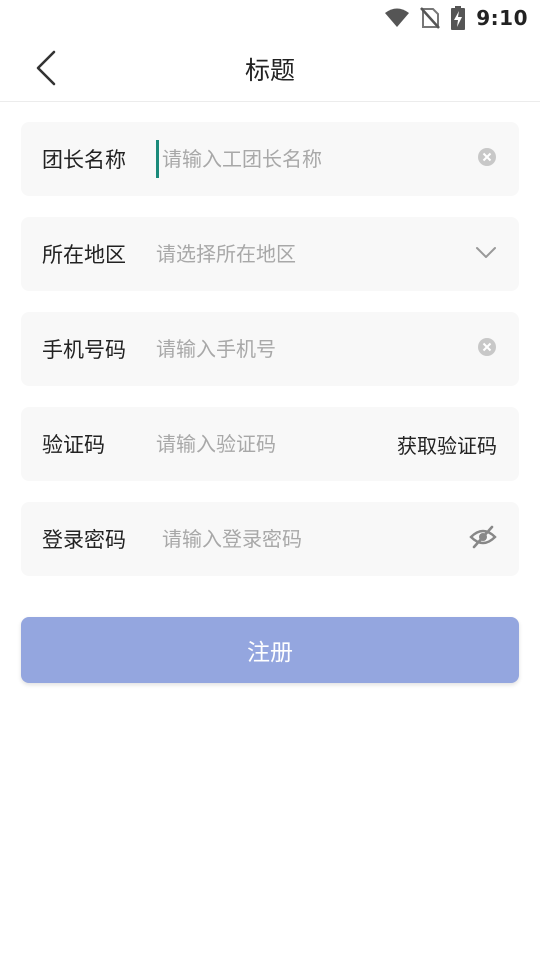  What do you see at coordinates (397, 18) in the screenshot?
I see `wifi-icon` at bounding box center [397, 18].